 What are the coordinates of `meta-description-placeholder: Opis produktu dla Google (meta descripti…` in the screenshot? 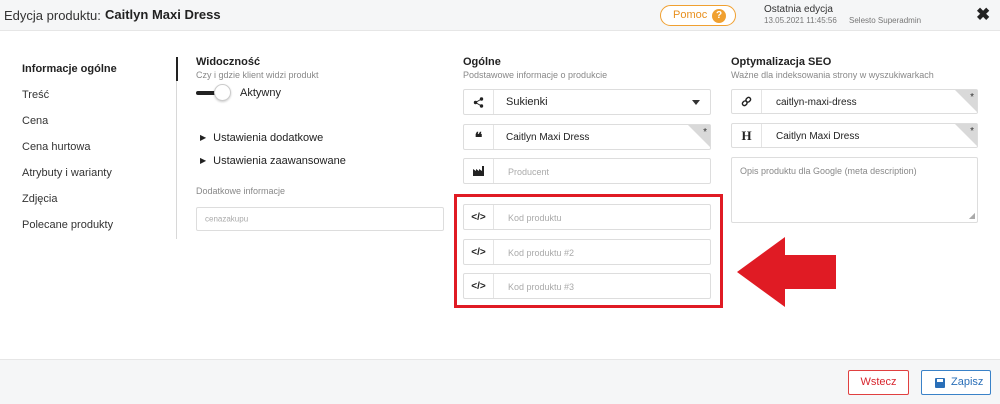 It's located at (828, 171).